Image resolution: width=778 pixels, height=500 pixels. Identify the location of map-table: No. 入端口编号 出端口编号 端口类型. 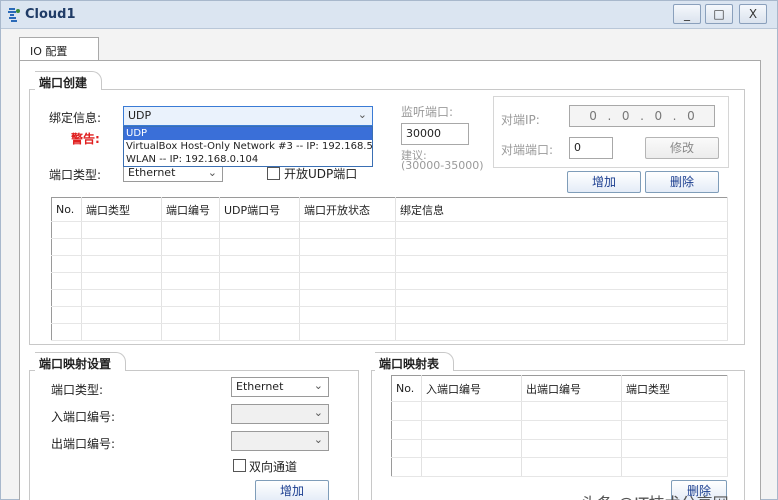
(559, 426).